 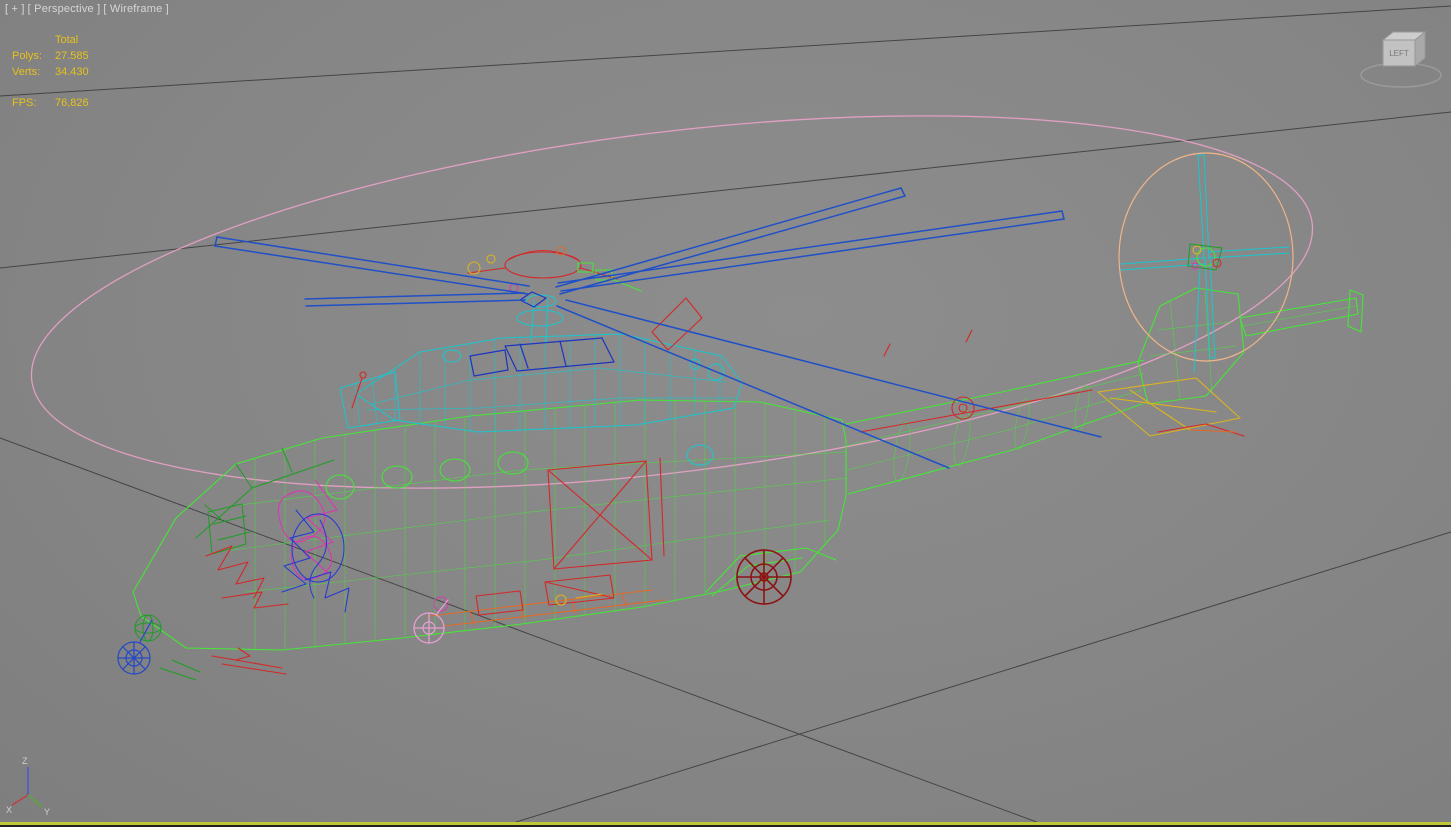 I want to click on world-axis-gizmo: Z X Y, so click(x=28, y=786).